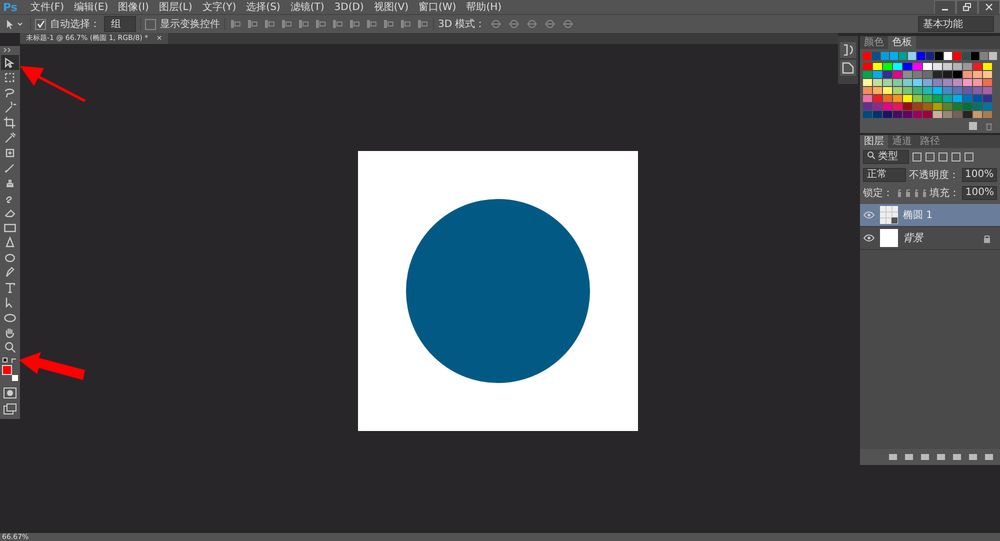 This screenshot has height=541, width=1000. What do you see at coordinates (973, 126) in the screenshot?
I see `new-swatch-icon` at bounding box center [973, 126].